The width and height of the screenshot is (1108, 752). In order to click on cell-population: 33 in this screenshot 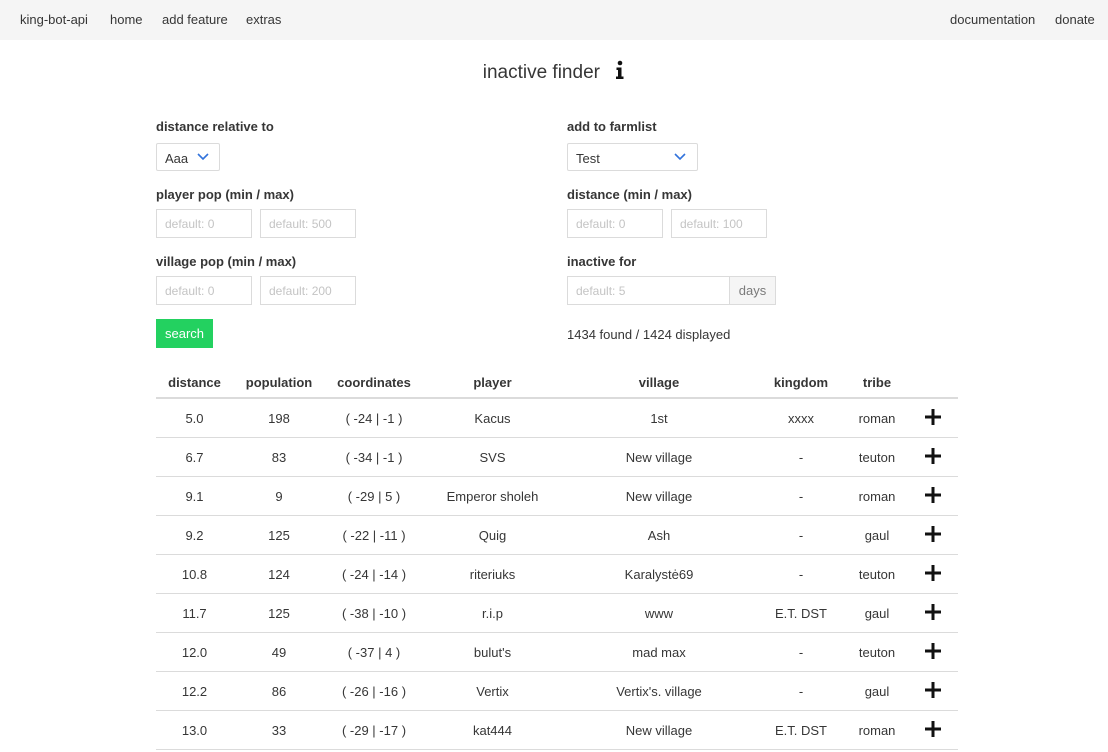, I will do `click(279, 730)`.